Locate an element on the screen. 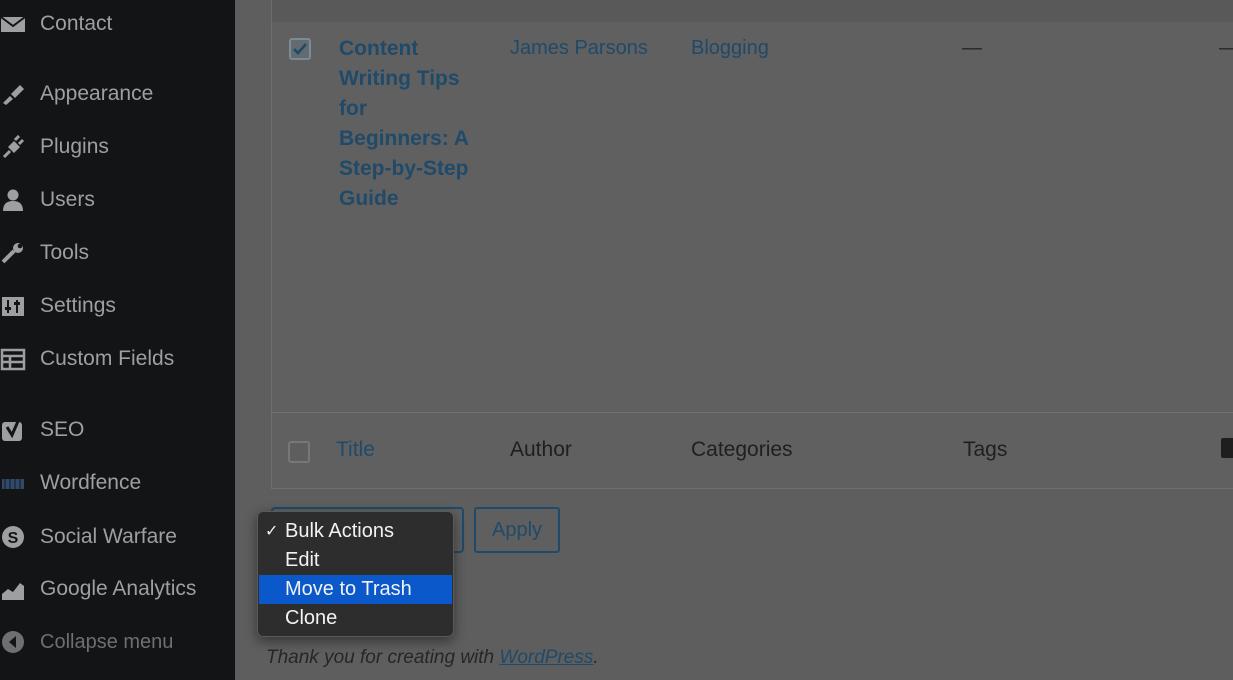  comments-icon is located at coordinates (1227, 448).